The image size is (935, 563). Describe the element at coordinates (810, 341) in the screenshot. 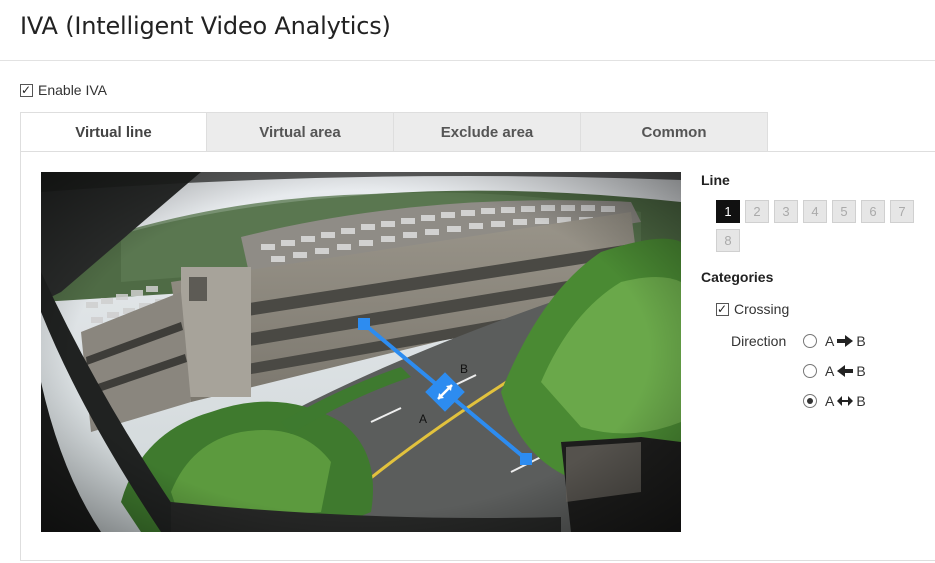

I see `direction-radio-a-to-b` at that location.